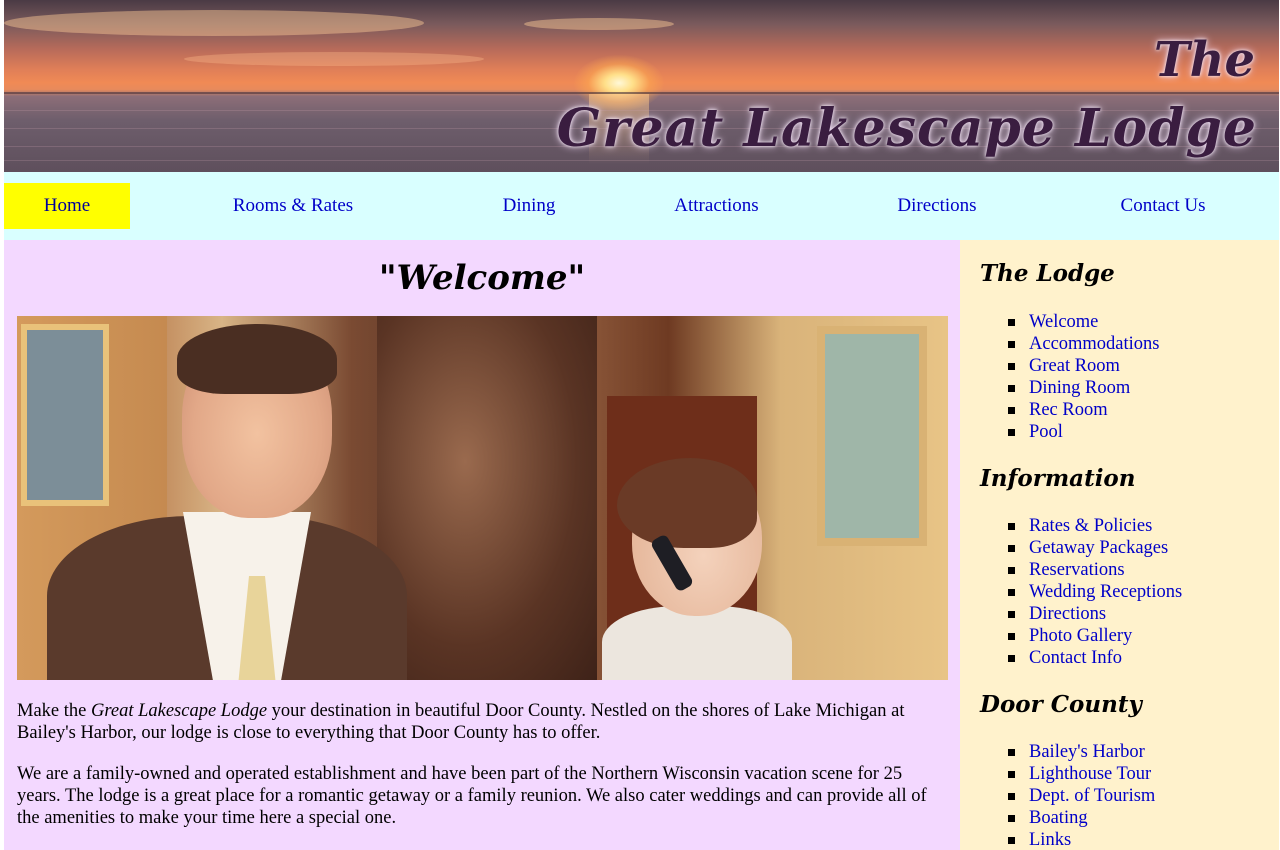  Describe the element at coordinates (1047, 273) in the screenshot. I see `sidebar-heading-the-lodge: The Lodge` at that location.